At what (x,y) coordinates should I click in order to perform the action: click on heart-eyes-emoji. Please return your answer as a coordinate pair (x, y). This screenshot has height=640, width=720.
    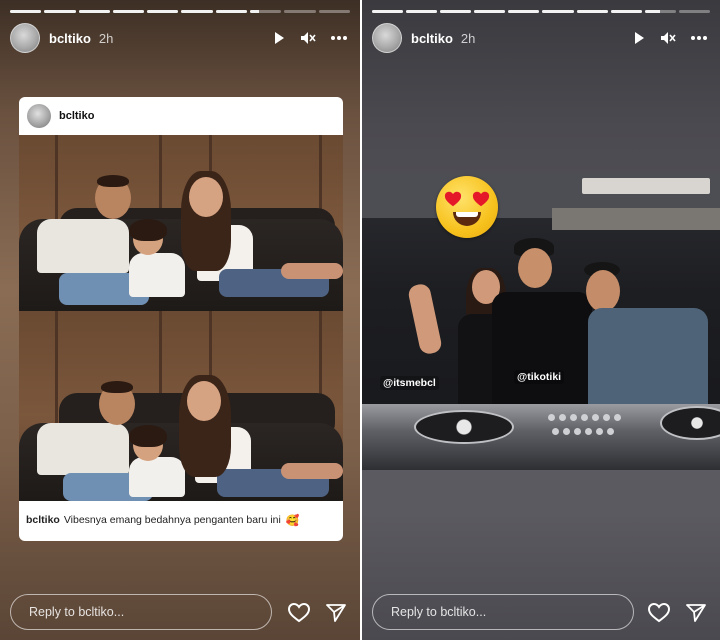
    Looking at the image, I should click on (467, 207).